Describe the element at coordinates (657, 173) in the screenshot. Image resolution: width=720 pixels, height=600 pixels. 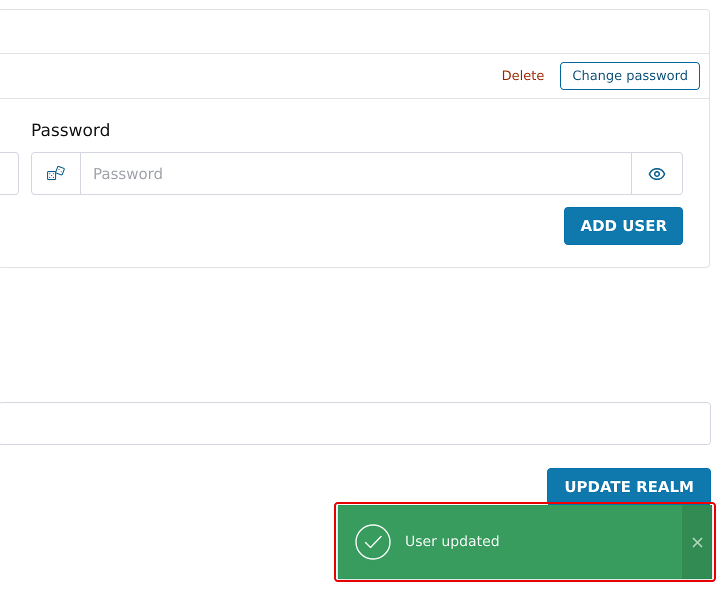
I see `show-password-button` at that location.